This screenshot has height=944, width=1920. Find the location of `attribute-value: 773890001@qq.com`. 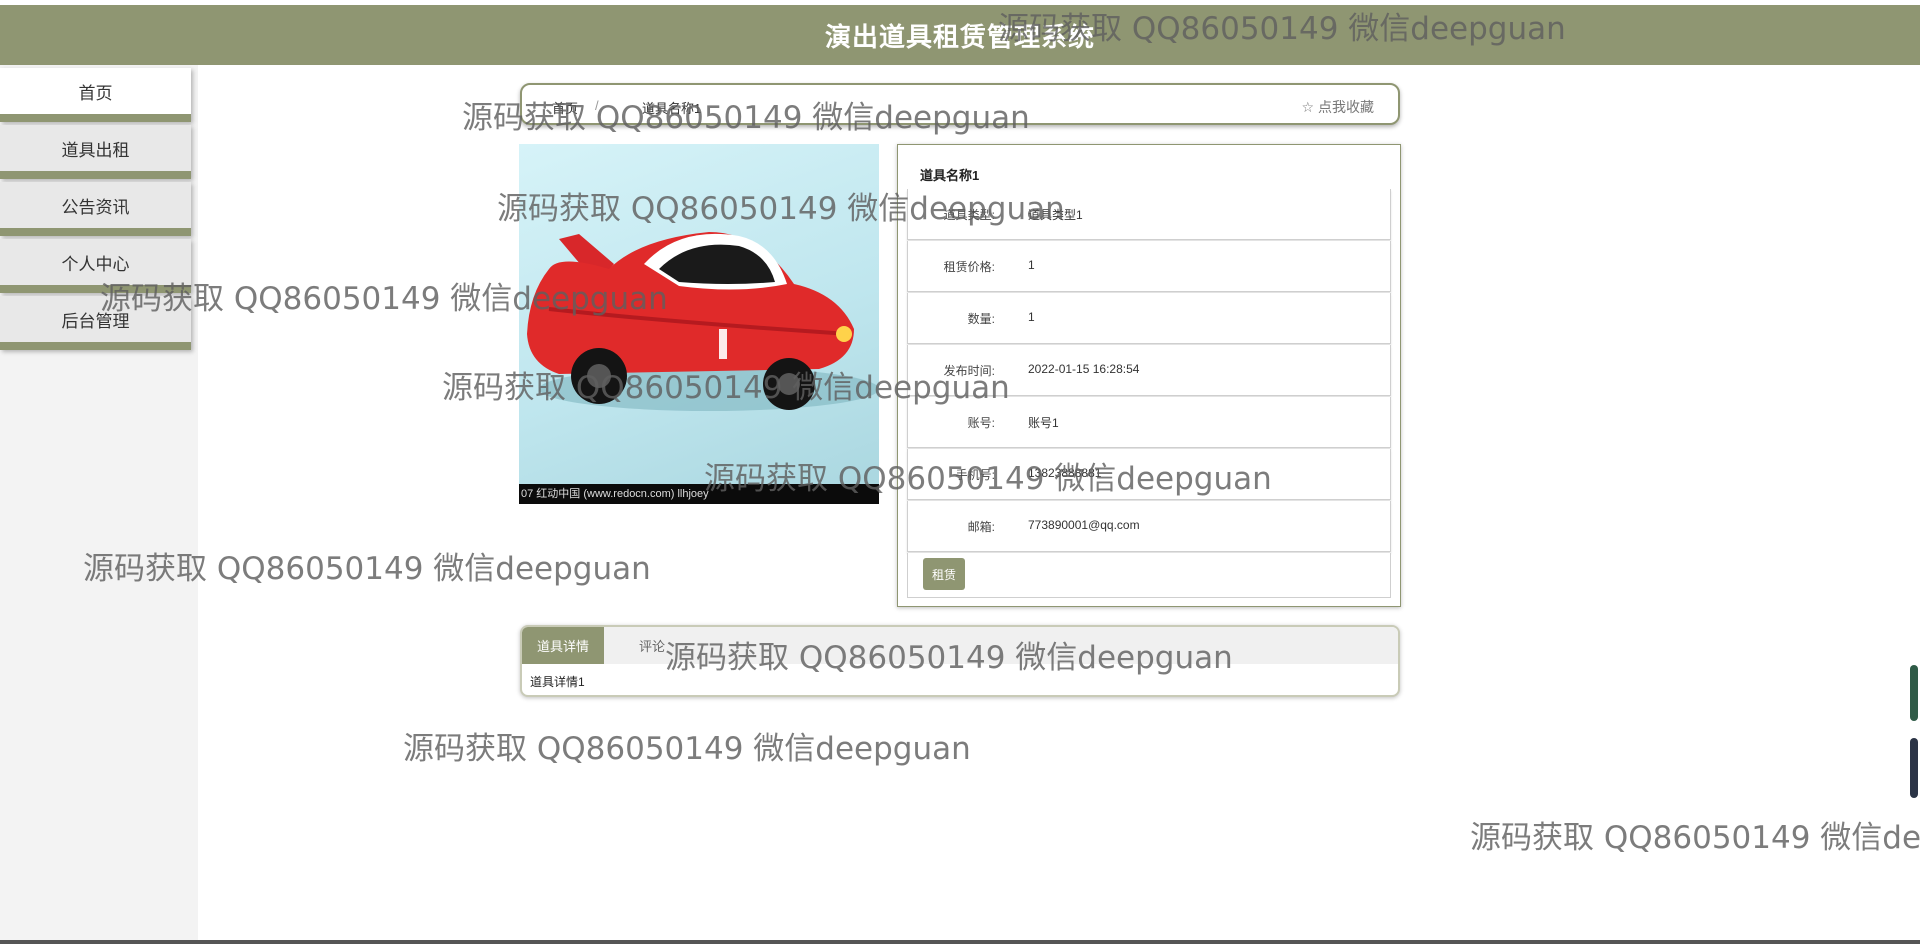

attribute-value: 773890001@qq.com is located at coordinates (1084, 525).